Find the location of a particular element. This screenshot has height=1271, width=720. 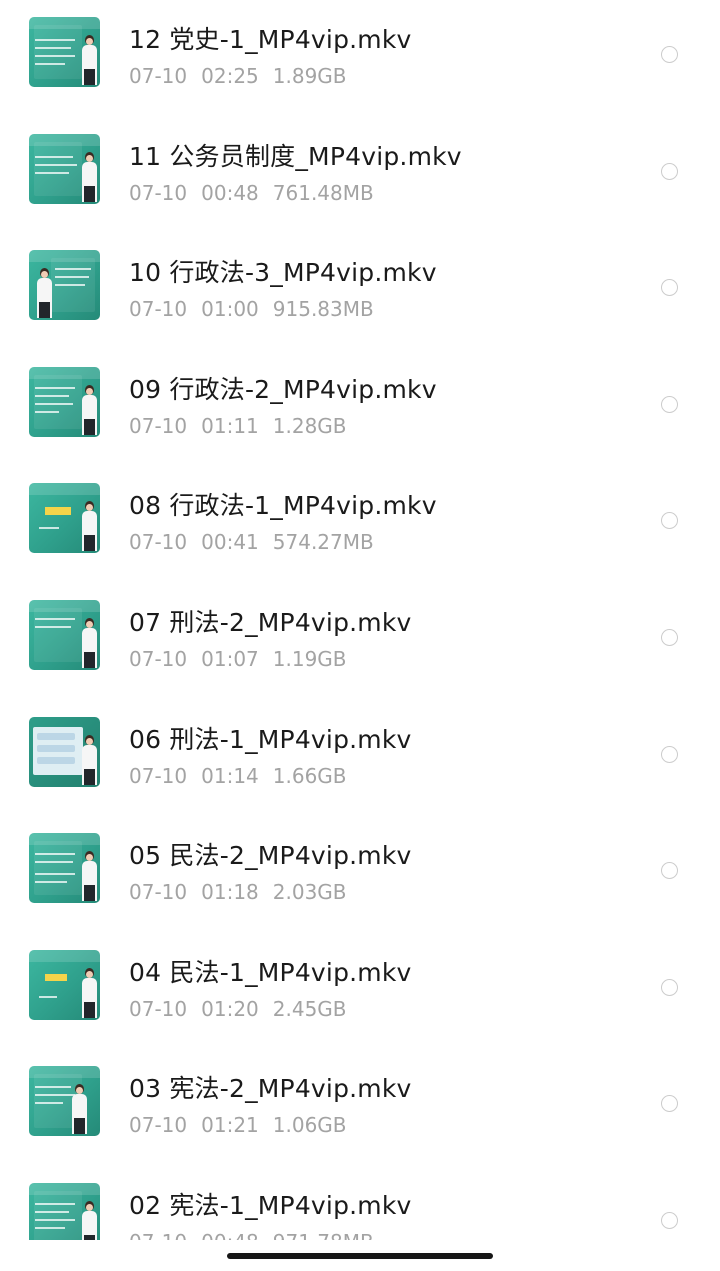

file-time: 01:11 is located at coordinates (230, 425).